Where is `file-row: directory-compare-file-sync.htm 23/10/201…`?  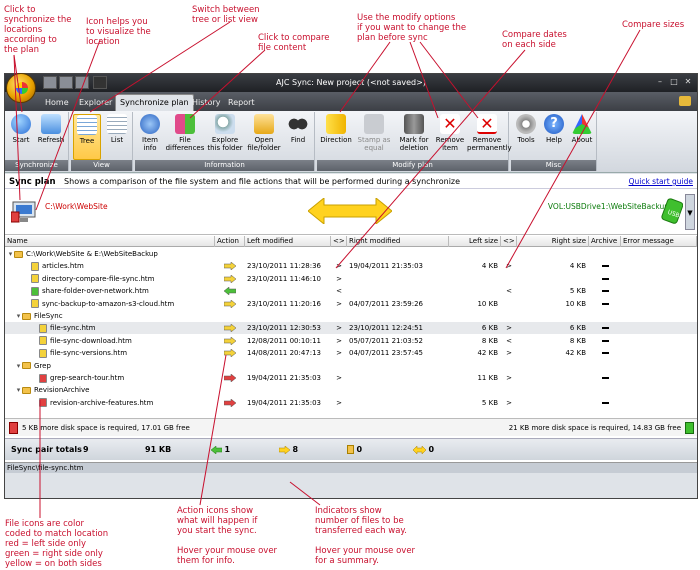 file-row: directory-compare-file-sync.htm 23/10/201… is located at coordinates (351, 279).